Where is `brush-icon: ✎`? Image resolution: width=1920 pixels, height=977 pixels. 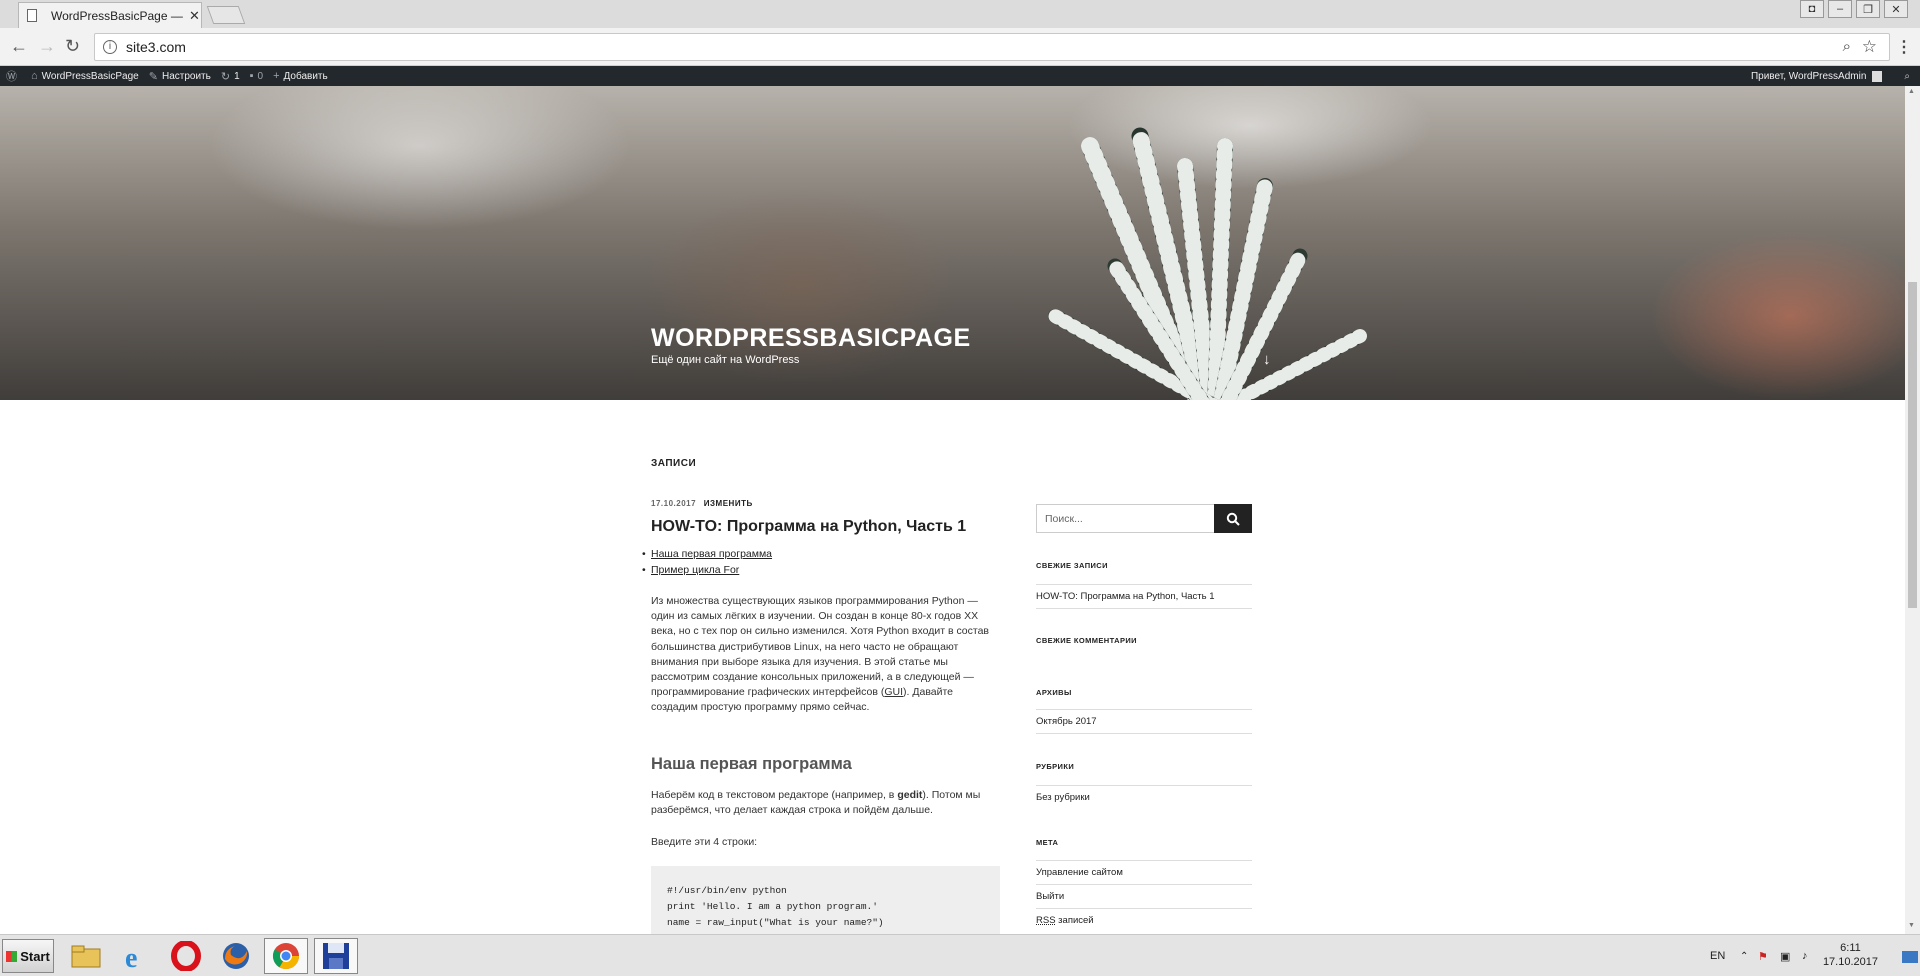 brush-icon: ✎ is located at coordinates (153, 76).